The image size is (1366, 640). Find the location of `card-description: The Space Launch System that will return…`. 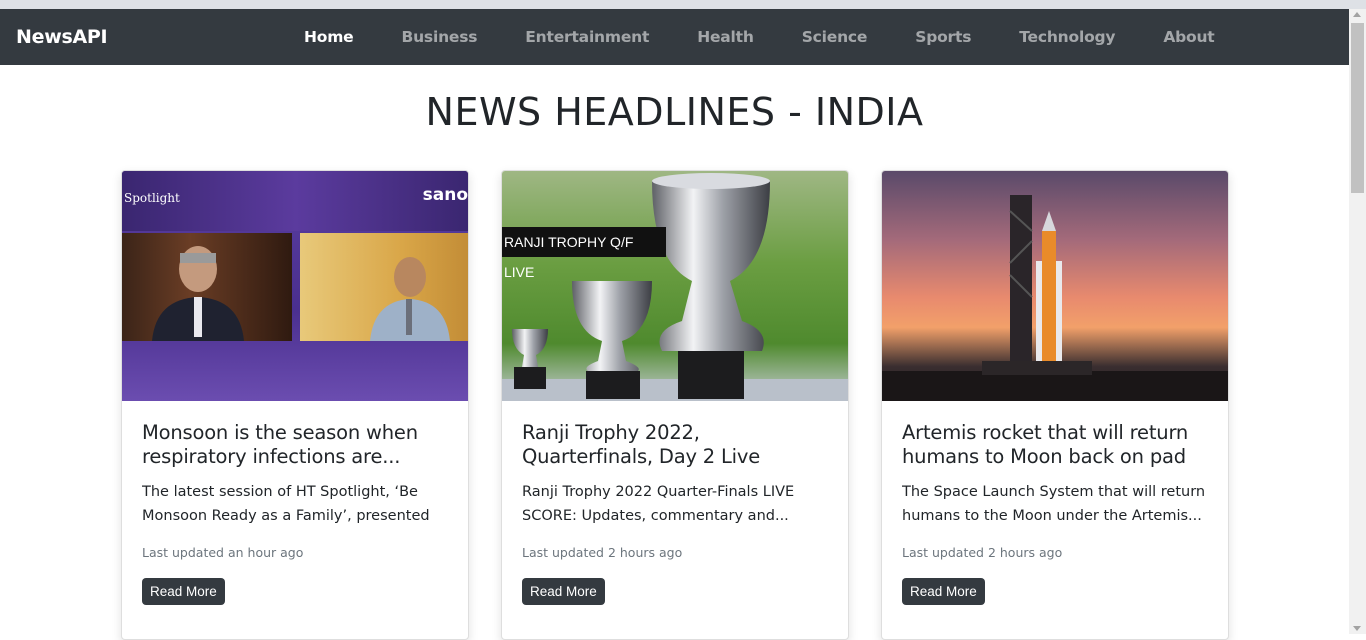

card-description: The Space Launch System that will return… is located at coordinates (1054, 504).